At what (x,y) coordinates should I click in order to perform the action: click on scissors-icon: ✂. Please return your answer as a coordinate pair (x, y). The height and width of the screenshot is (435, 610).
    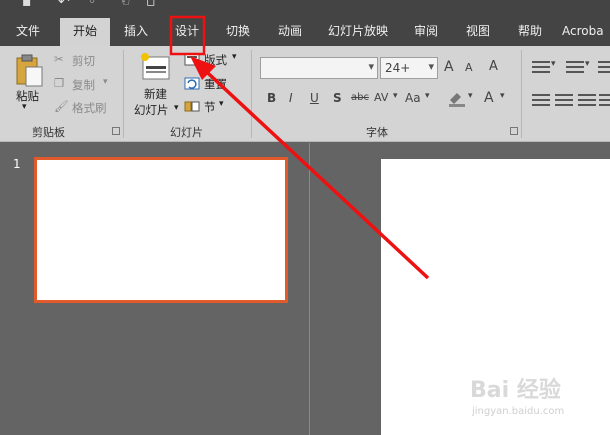
    Looking at the image, I should click on (59, 59).